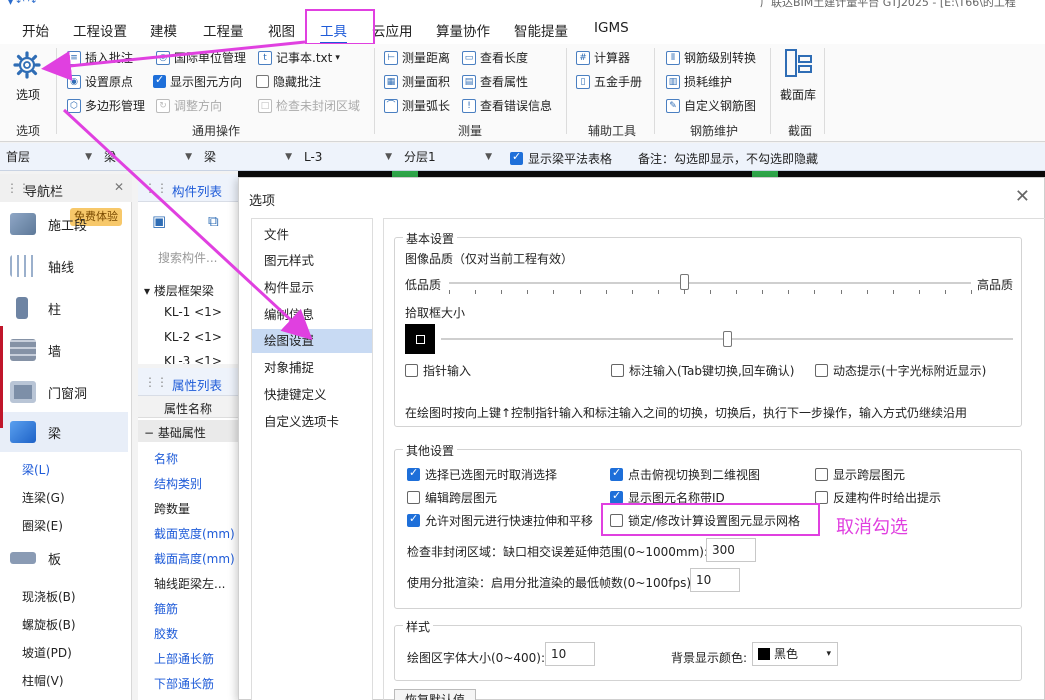 The image size is (1045, 700). Describe the element at coordinates (47, 652) in the screenshot. I see `nav-sub-ramp: 坡道(PD)` at that location.